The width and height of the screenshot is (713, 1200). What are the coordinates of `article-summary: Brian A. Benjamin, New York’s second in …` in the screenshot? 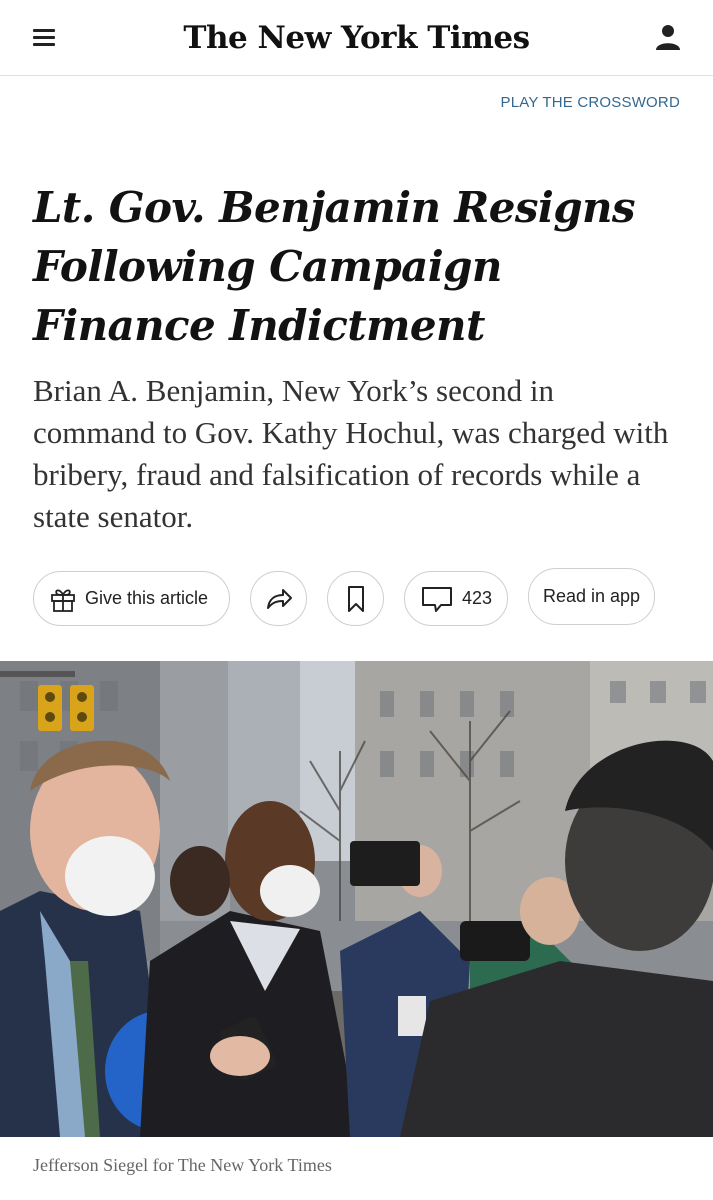 It's located at (351, 453).